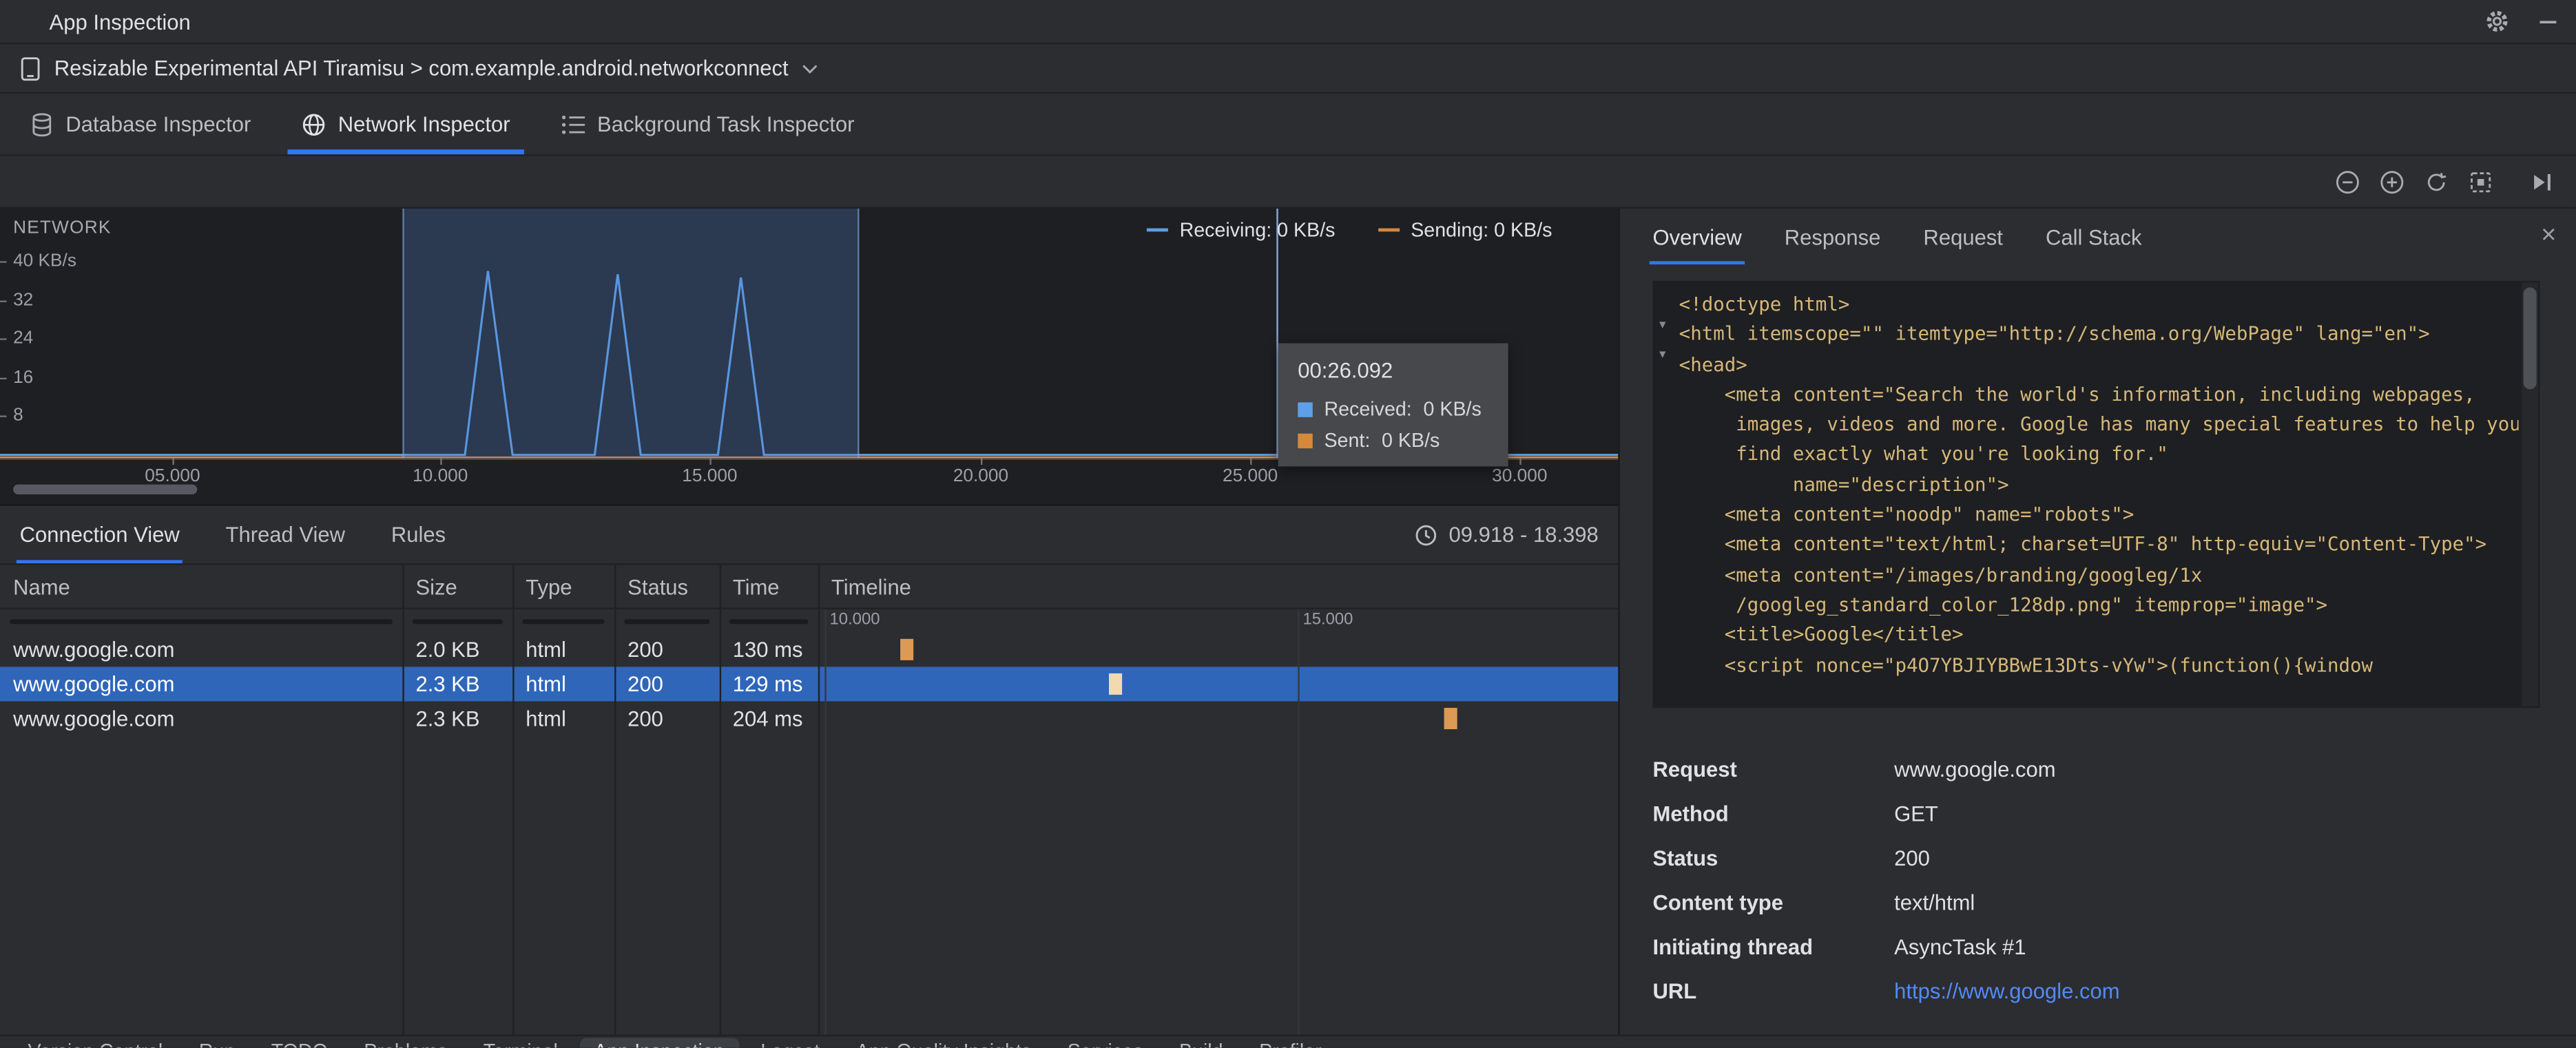 The height and width of the screenshot is (1048, 2576). I want to click on bottom-tab-profiler: Profiler, so click(1291, 1043).